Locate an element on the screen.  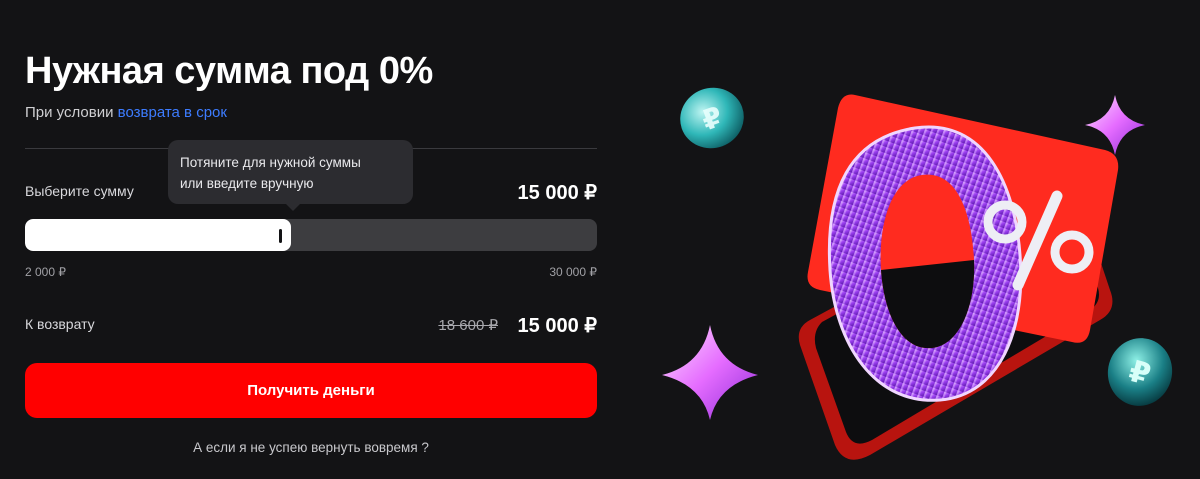
zero-digit-graphic is located at coordinates (925, 263).